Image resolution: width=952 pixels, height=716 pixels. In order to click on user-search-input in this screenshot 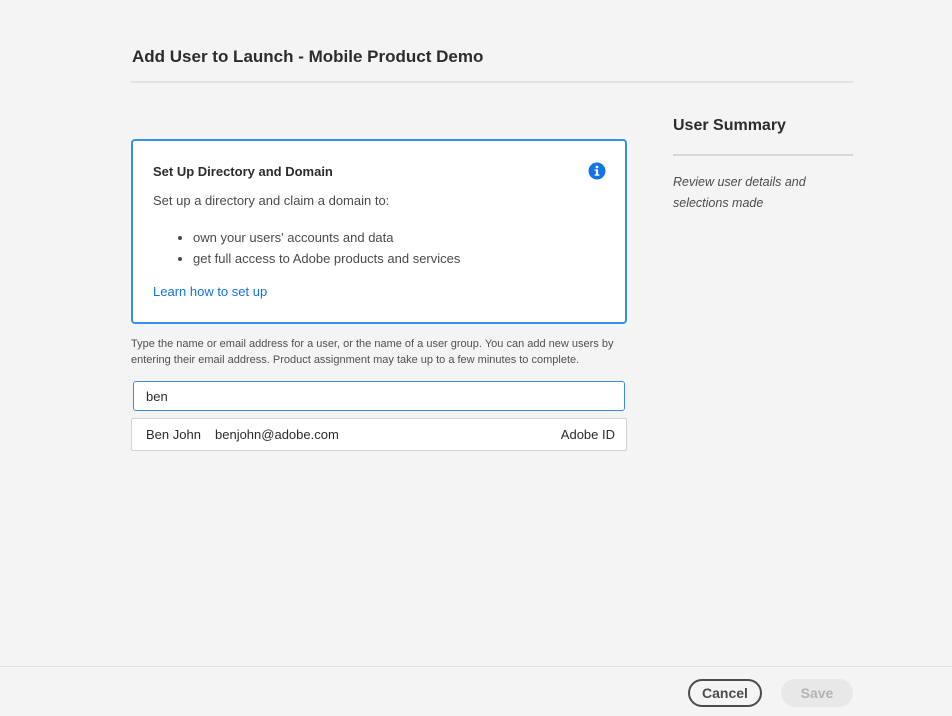, I will do `click(379, 396)`.